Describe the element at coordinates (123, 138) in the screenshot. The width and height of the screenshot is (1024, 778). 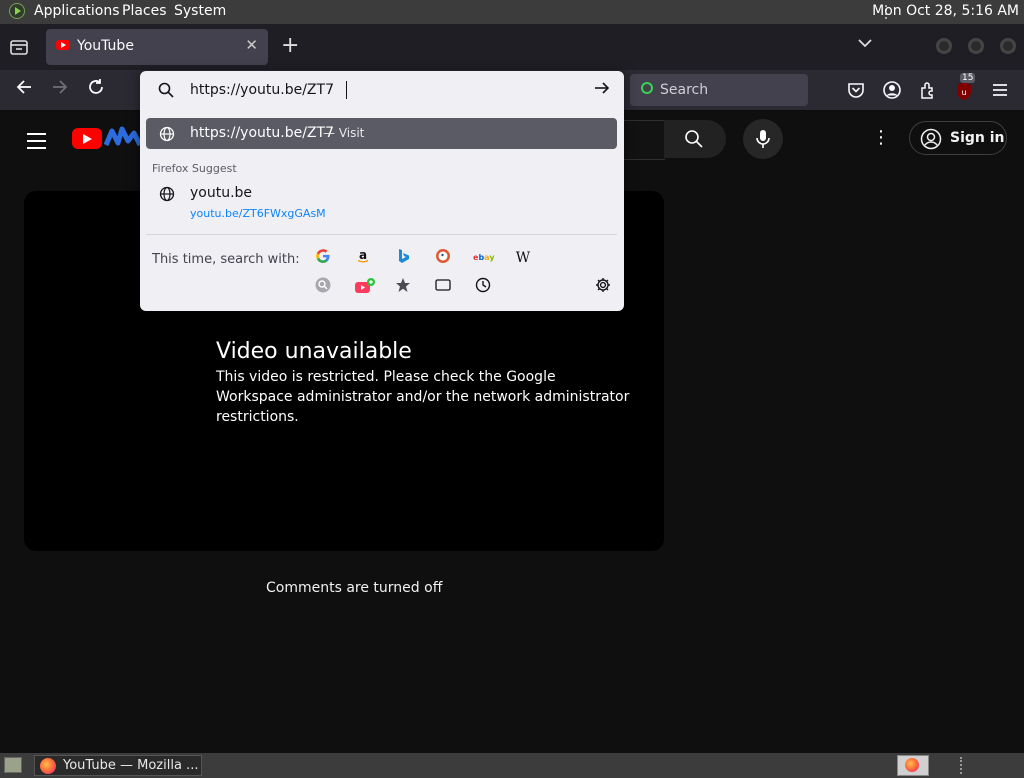
I see `youtube-doodle-icon` at that location.